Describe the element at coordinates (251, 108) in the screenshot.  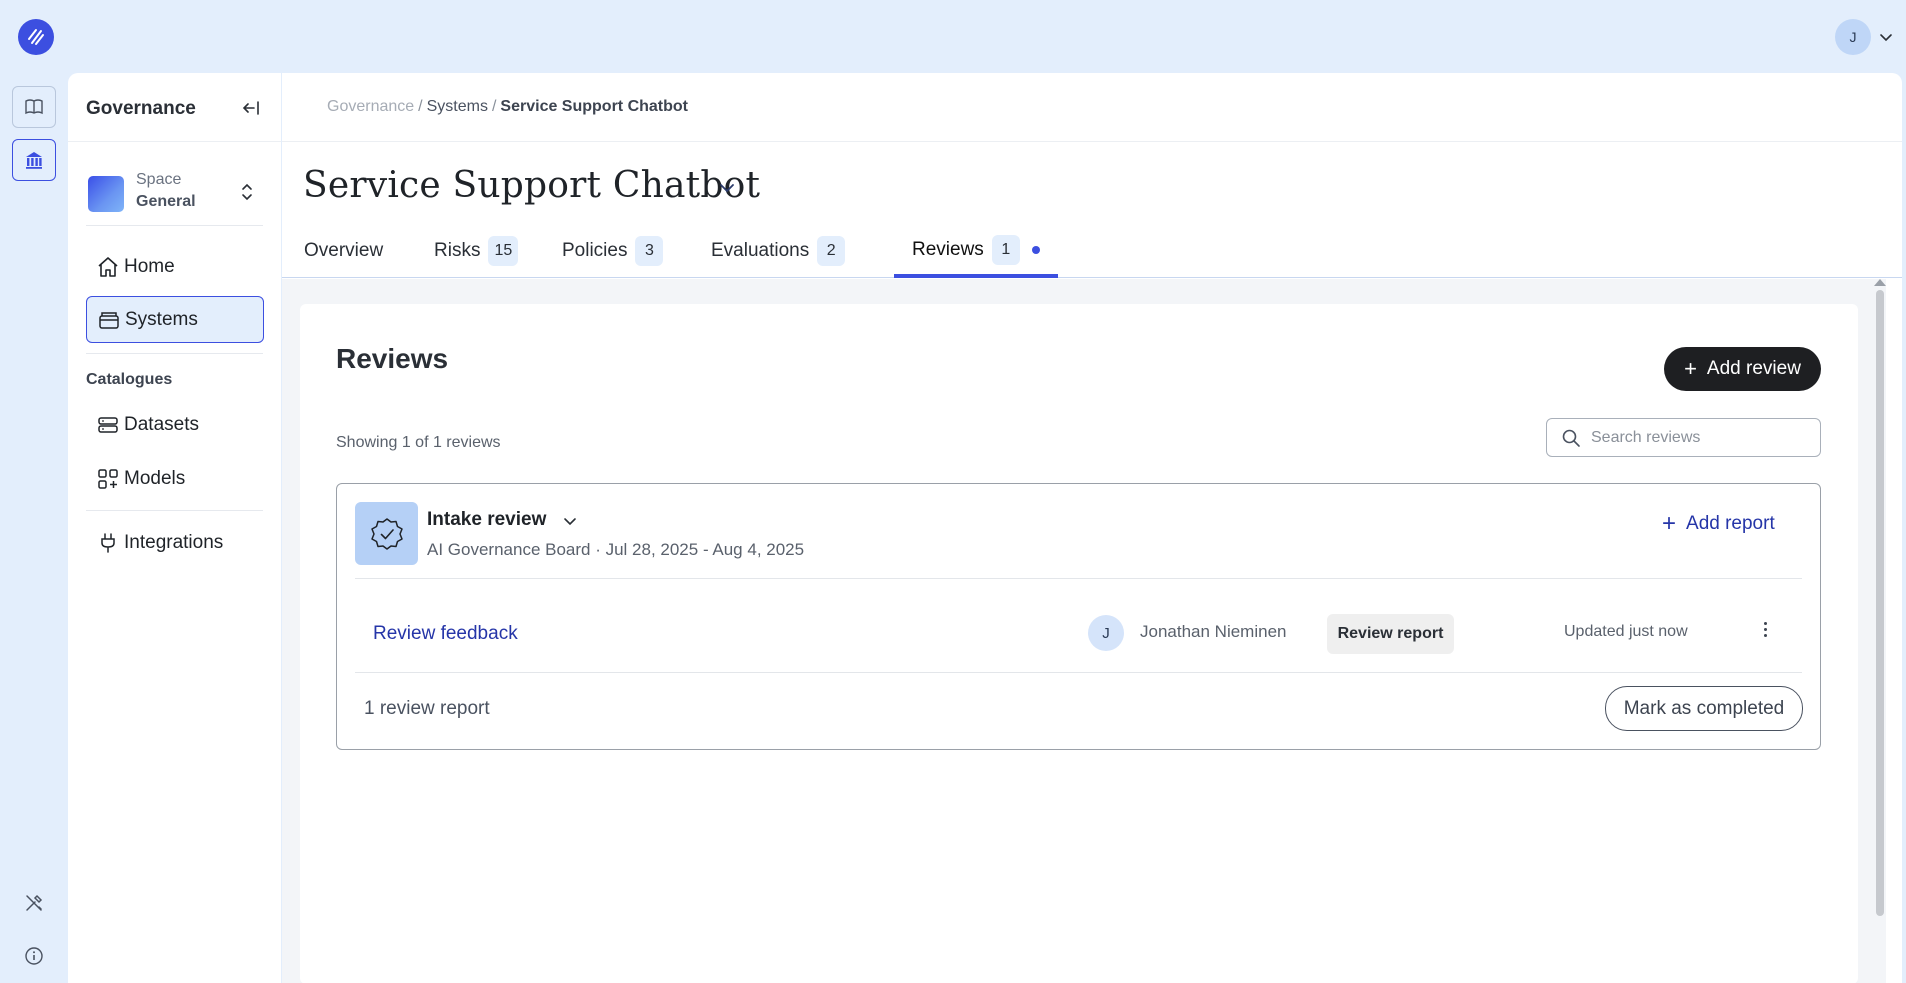
I see `collapse-sidebar-icon` at that location.